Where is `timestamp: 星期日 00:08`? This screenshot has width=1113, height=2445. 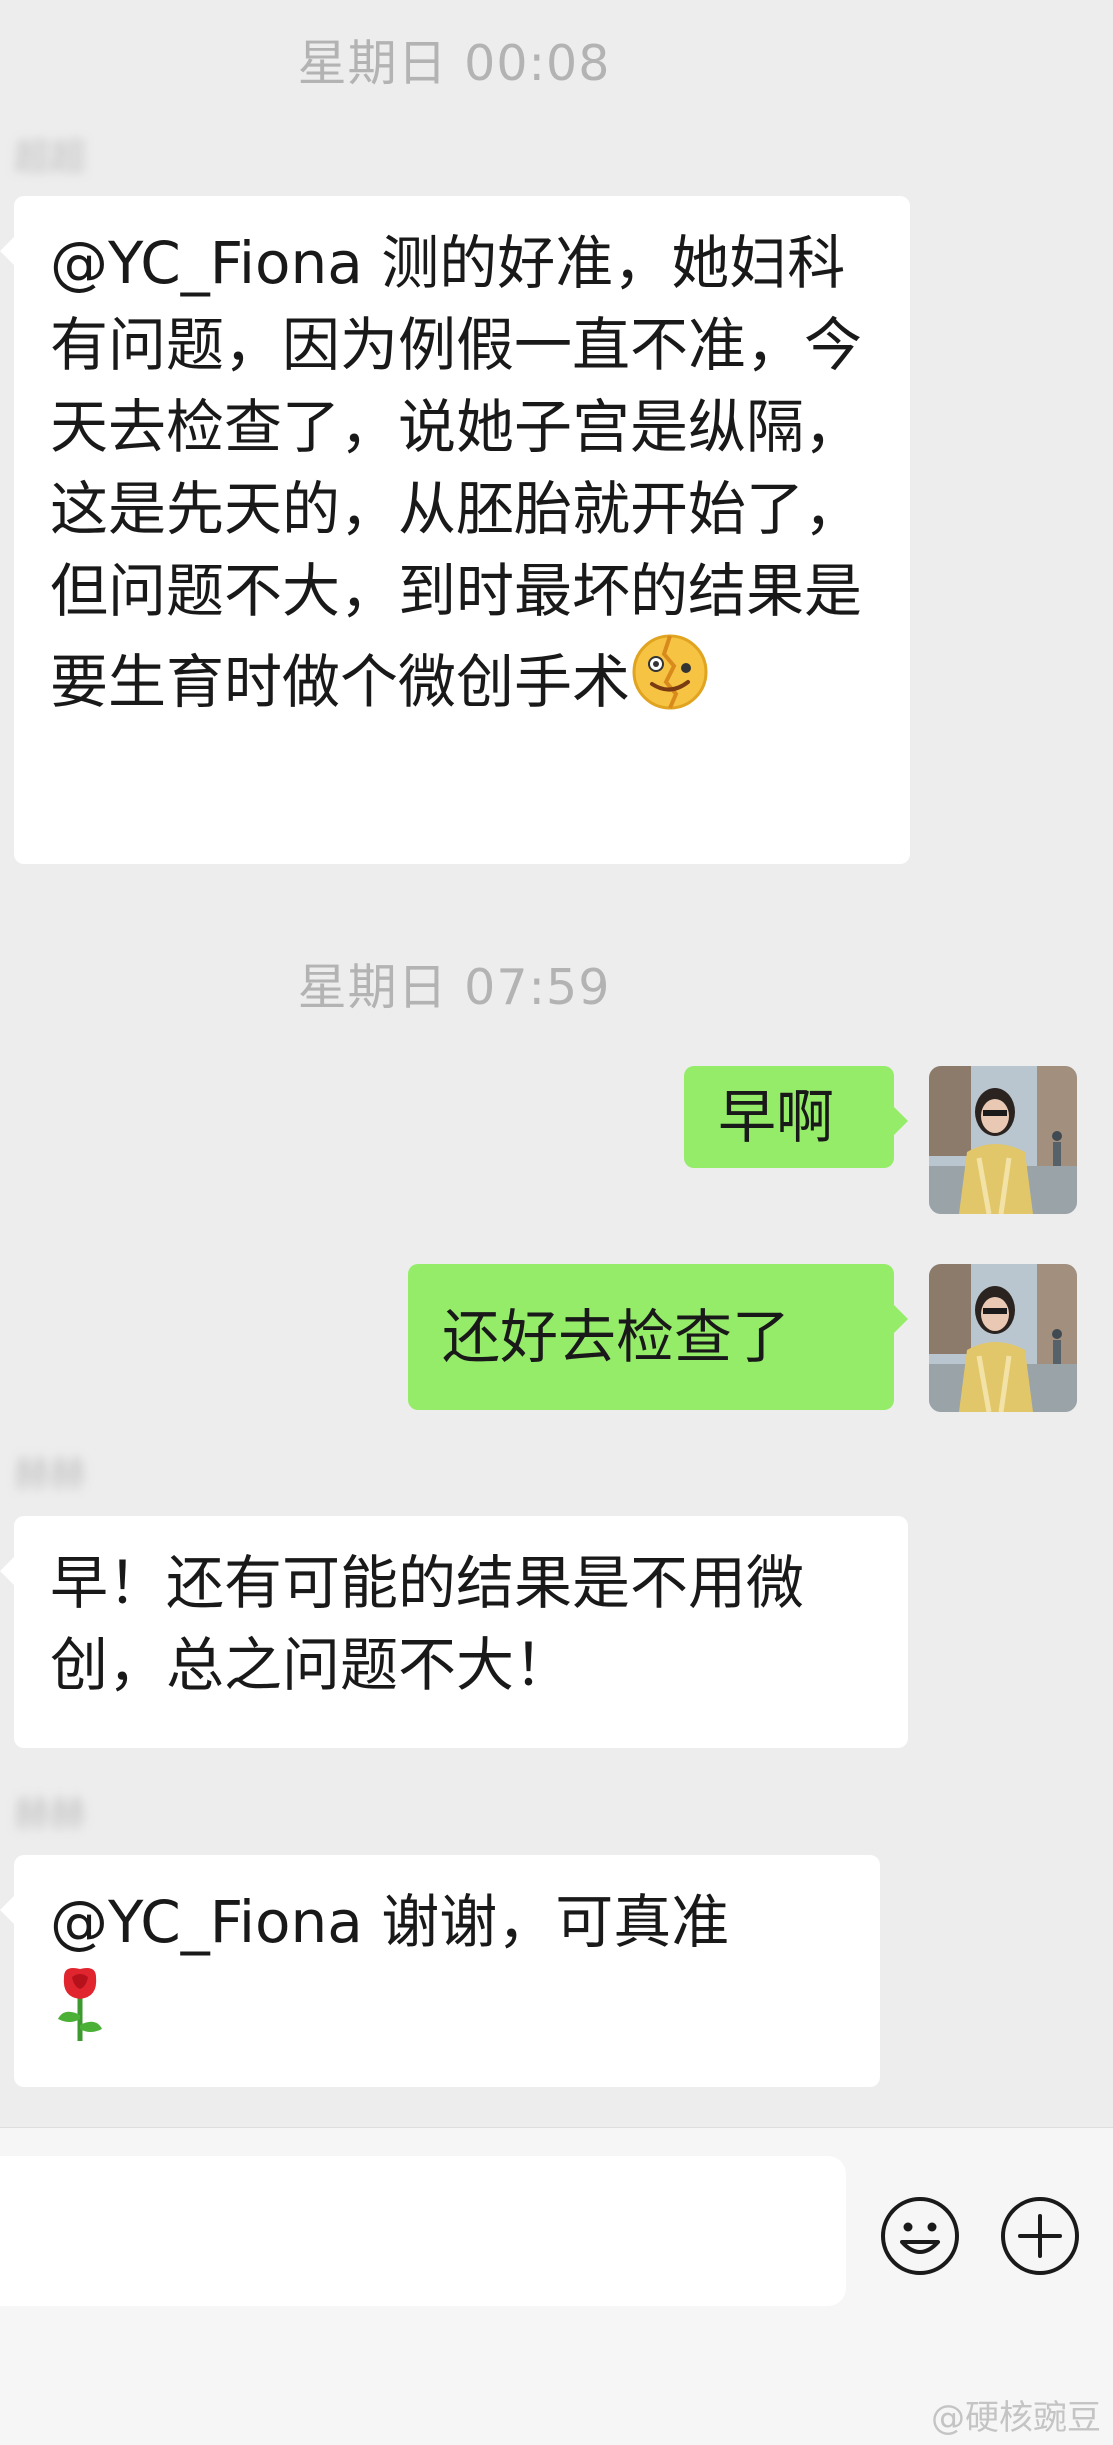
timestamp: 星期日 00:08 is located at coordinates (454, 63).